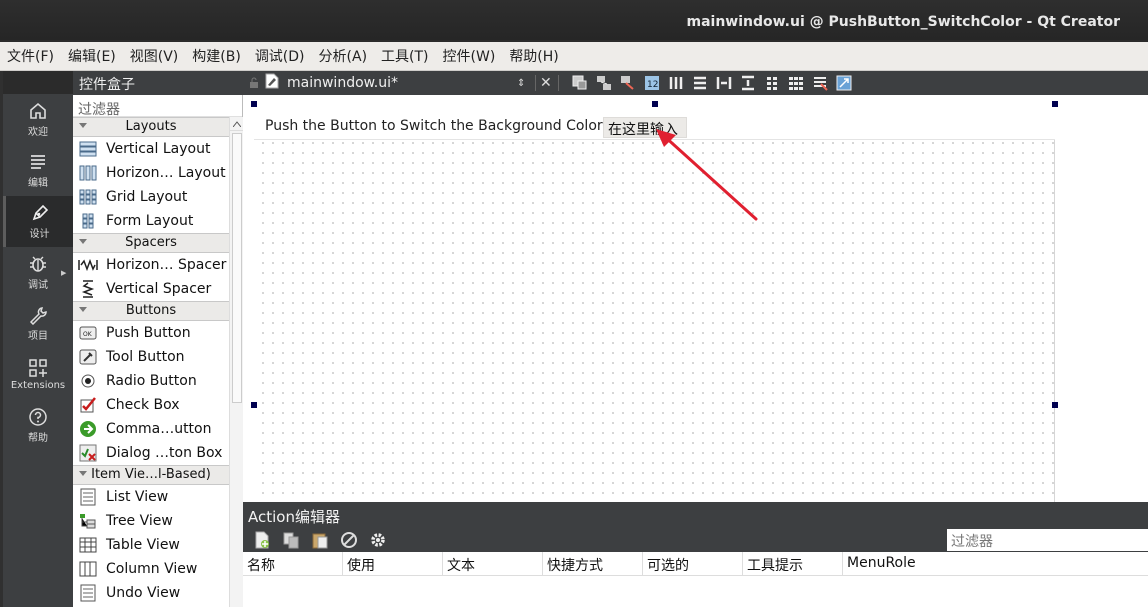 This screenshot has height=607, width=1148. I want to click on lay-out-splitter-horizontal-icon, so click(724, 83).